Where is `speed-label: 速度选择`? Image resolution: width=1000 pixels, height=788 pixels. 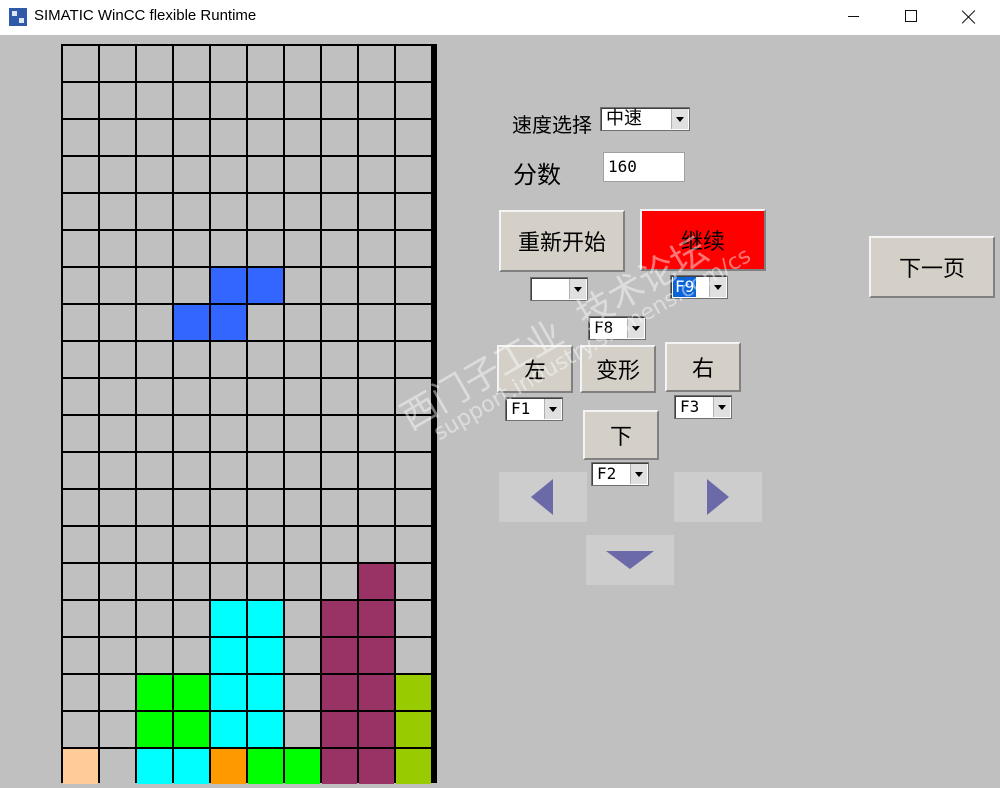 speed-label: 速度选择 is located at coordinates (552, 125).